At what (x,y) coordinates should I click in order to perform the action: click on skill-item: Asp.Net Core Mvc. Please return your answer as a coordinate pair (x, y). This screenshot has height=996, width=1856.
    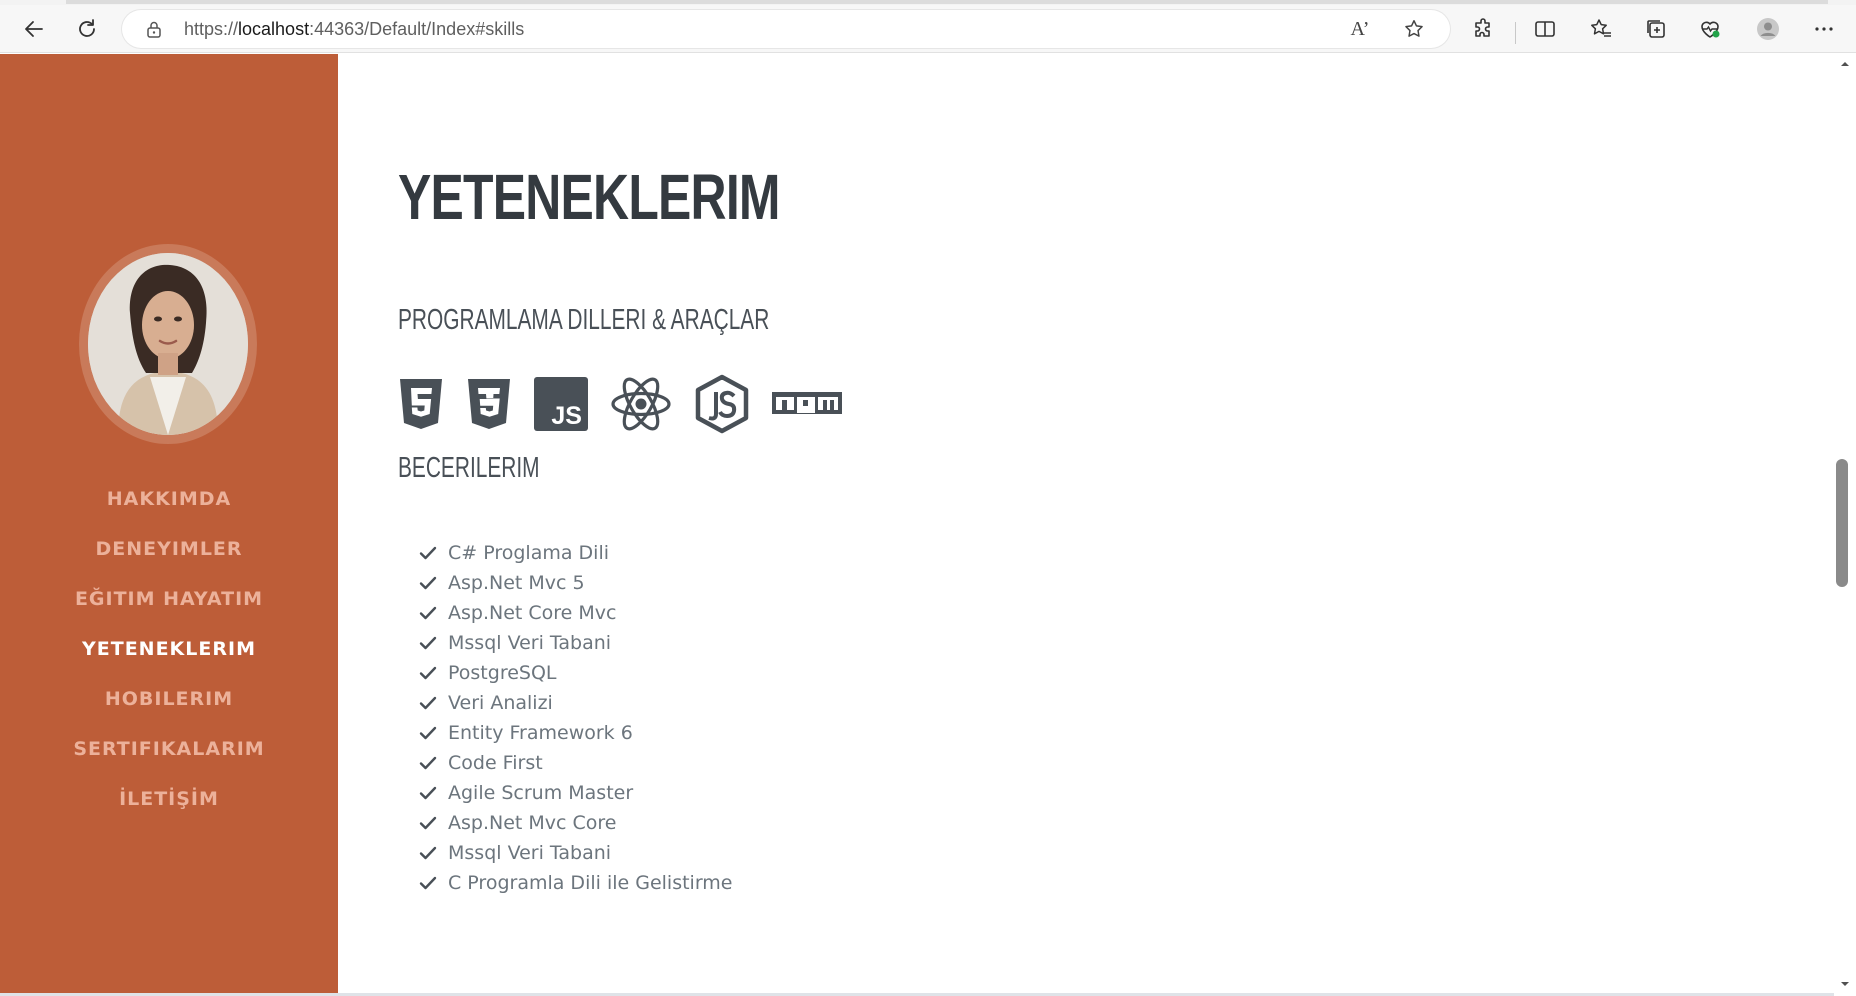
    Looking at the image, I should click on (575, 613).